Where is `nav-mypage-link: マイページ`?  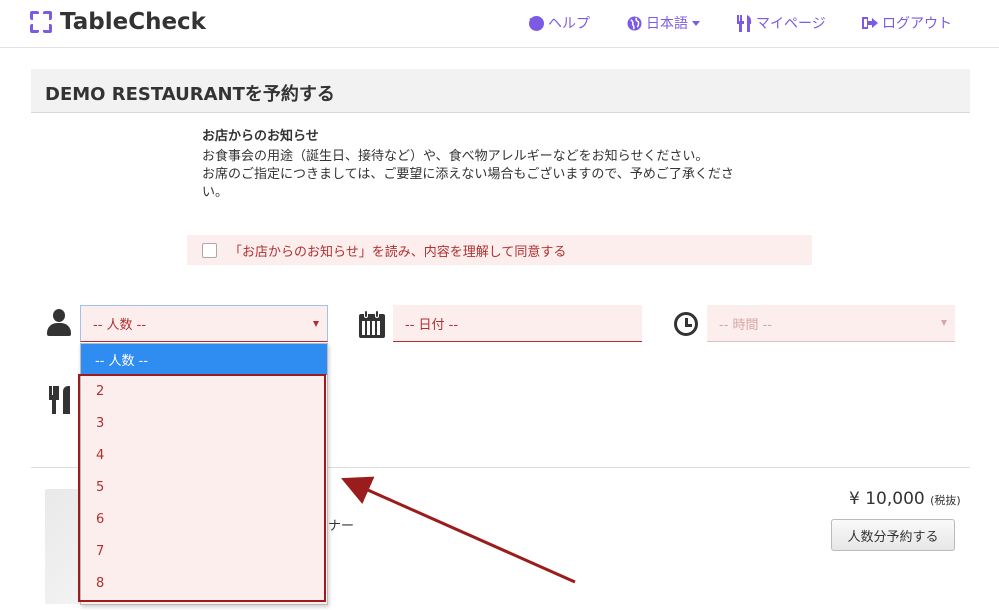 nav-mypage-link: マイページ is located at coordinates (781, 23).